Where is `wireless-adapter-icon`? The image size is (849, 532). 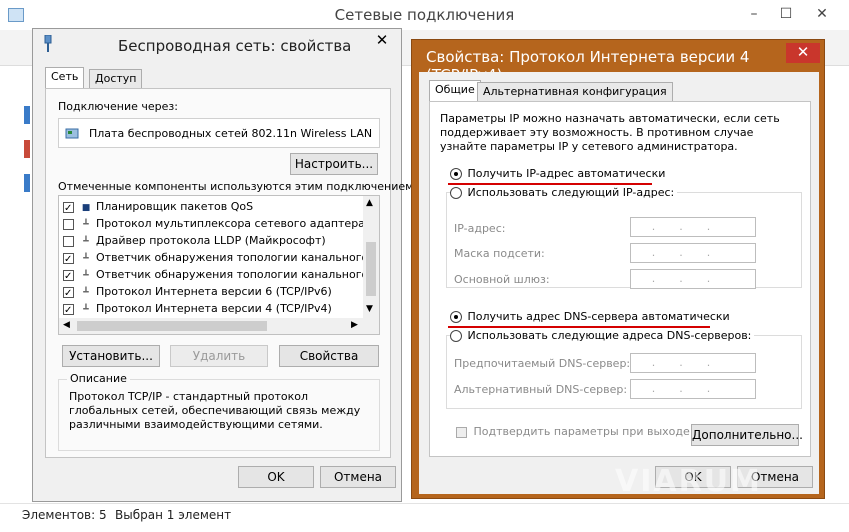 wireless-adapter-icon is located at coordinates (73, 133).